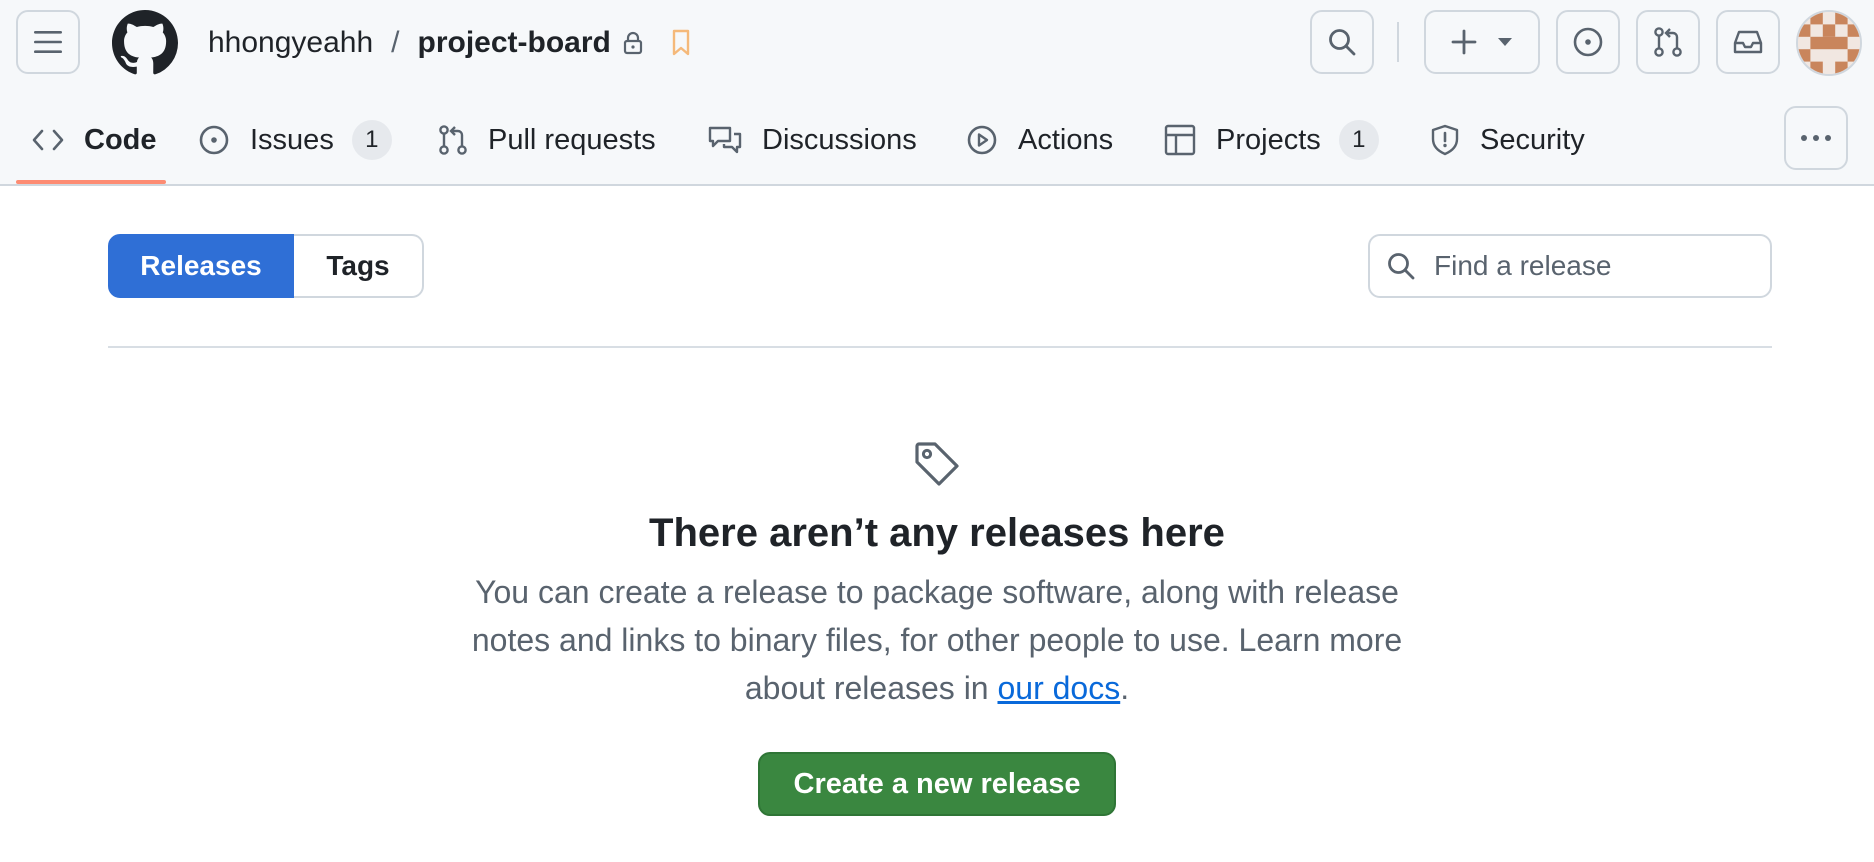  I want to click on inbox-button, so click(1748, 42).